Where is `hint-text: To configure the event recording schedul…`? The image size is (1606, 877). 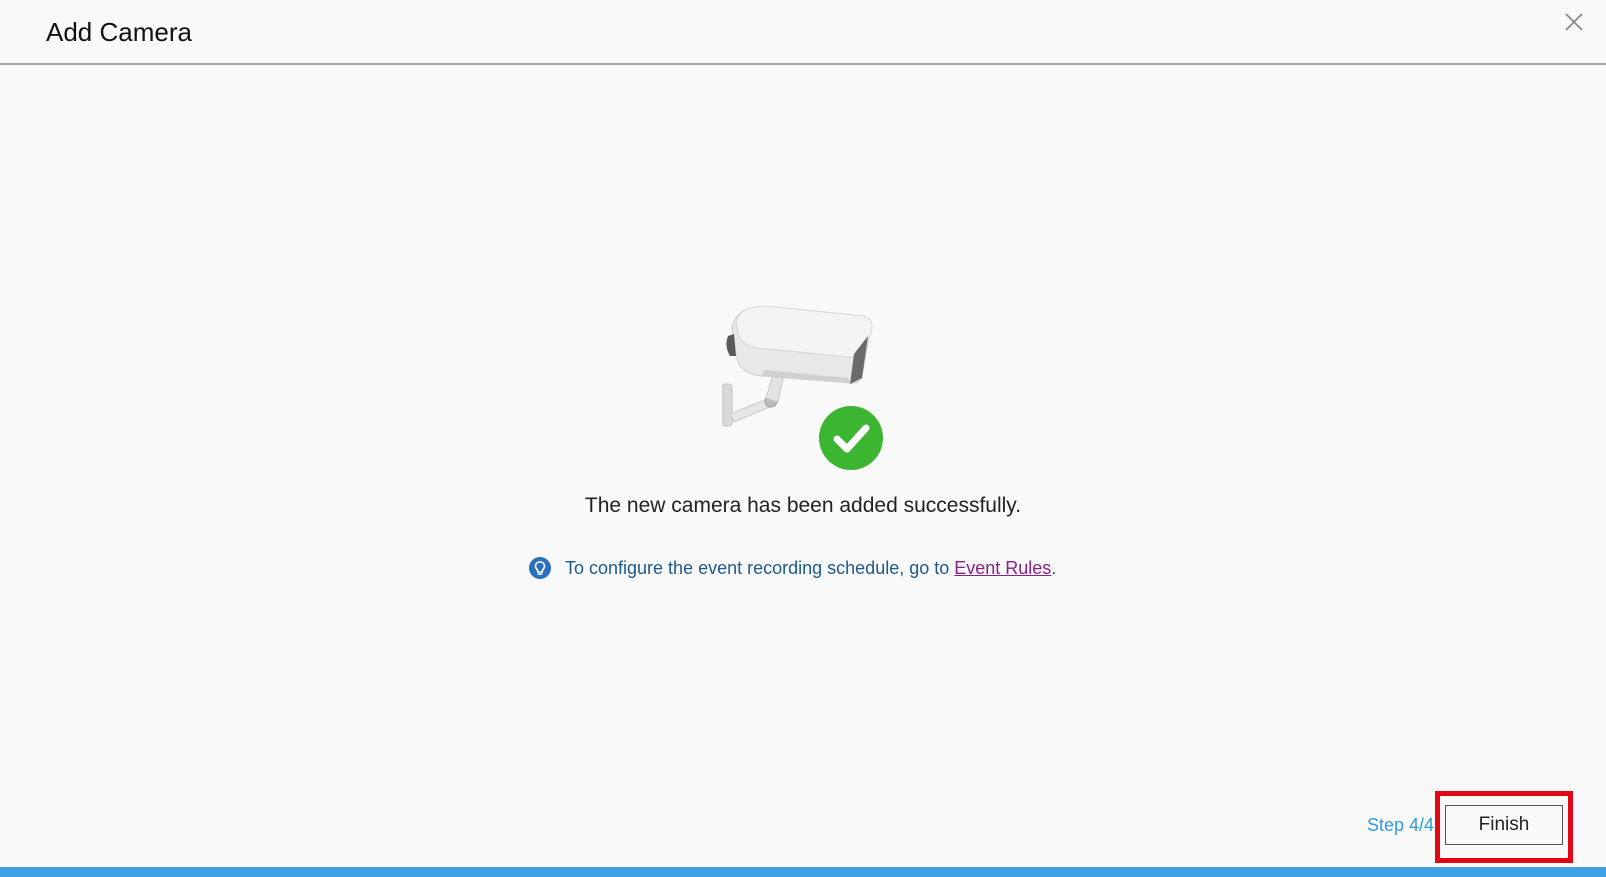
hint-text: To configure the event recording schedul… is located at coordinates (760, 567).